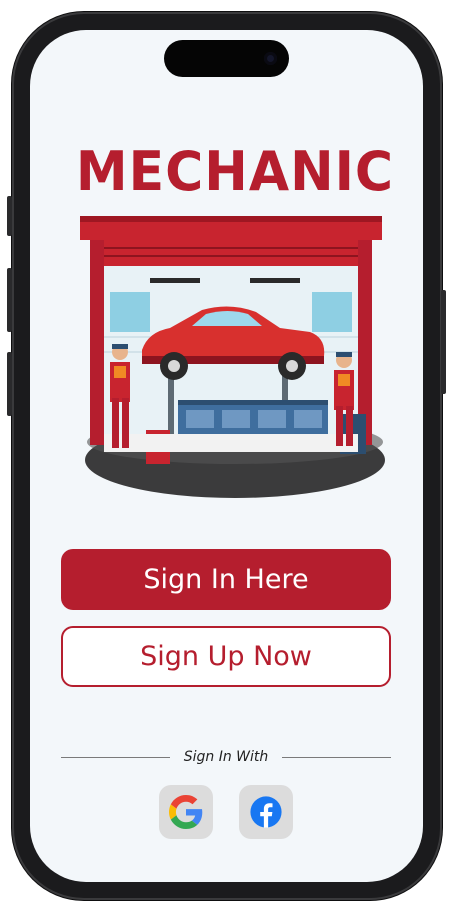  I want to click on action-button, so click(9, 216).